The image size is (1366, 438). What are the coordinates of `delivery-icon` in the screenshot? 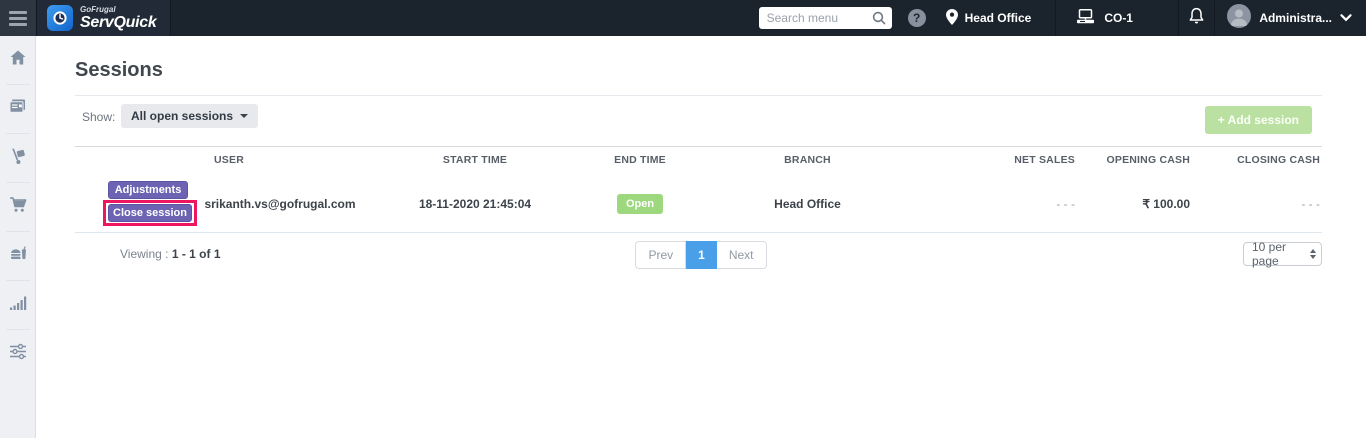 It's located at (18, 158).